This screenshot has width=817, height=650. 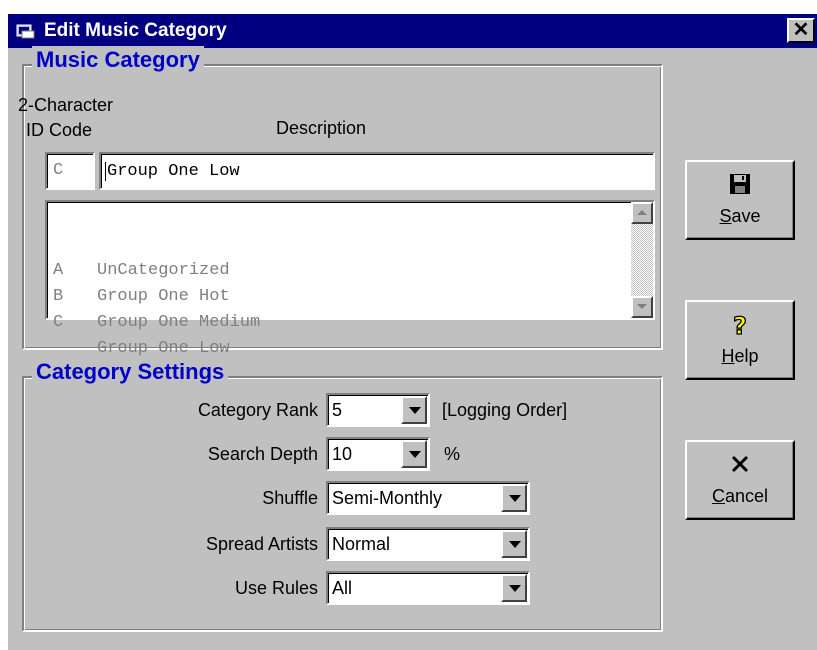 I want to click on help-button: ? Help, so click(x=740, y=340).